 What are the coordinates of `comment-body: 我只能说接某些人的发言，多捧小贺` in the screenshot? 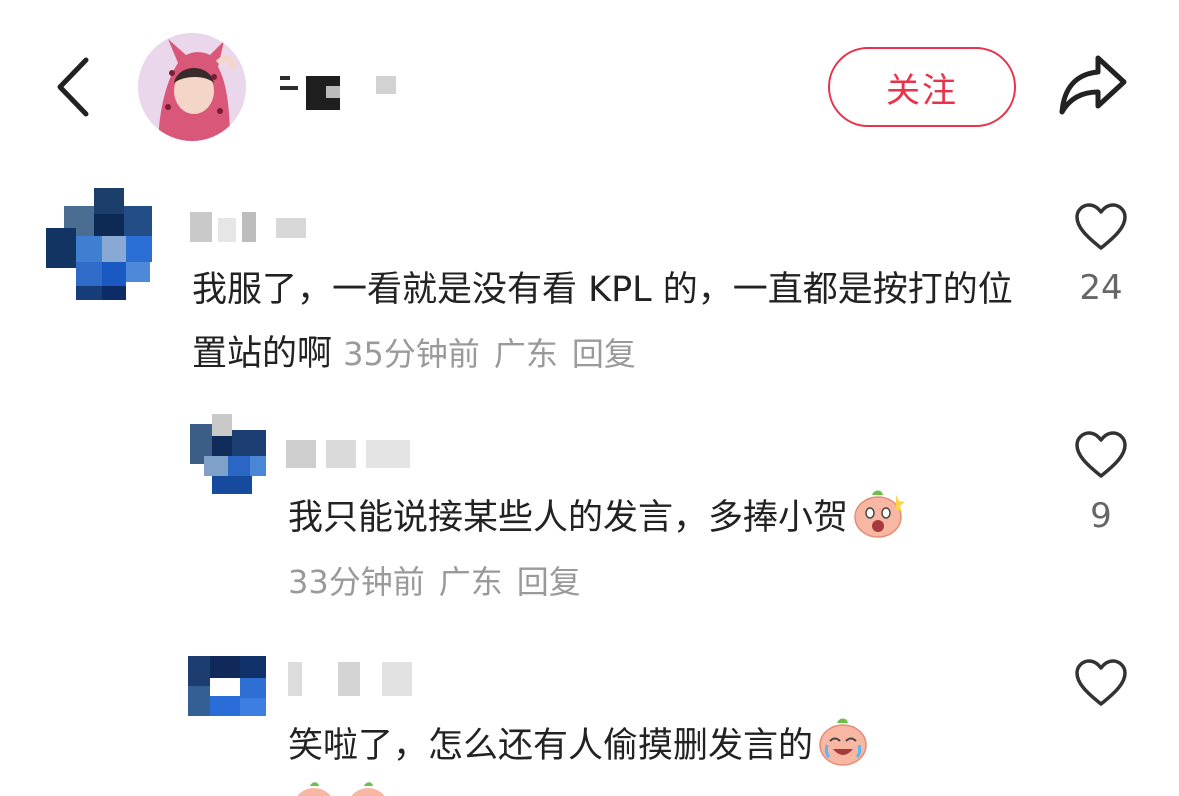 It's located at (568, 518).